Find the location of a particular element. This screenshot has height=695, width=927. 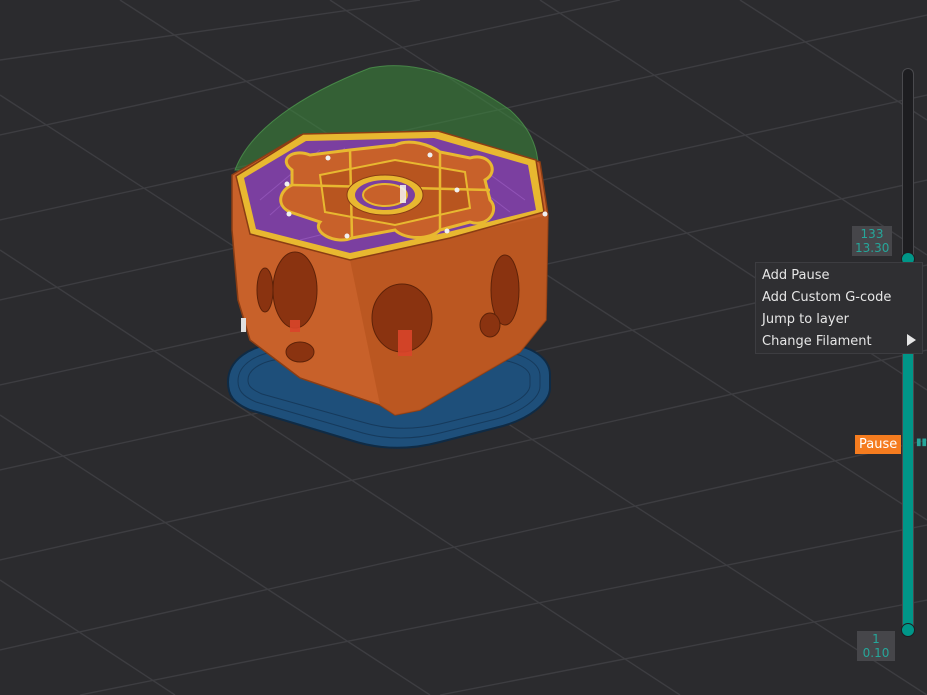

wall-seam-marker is located at coordinates (243, 325).